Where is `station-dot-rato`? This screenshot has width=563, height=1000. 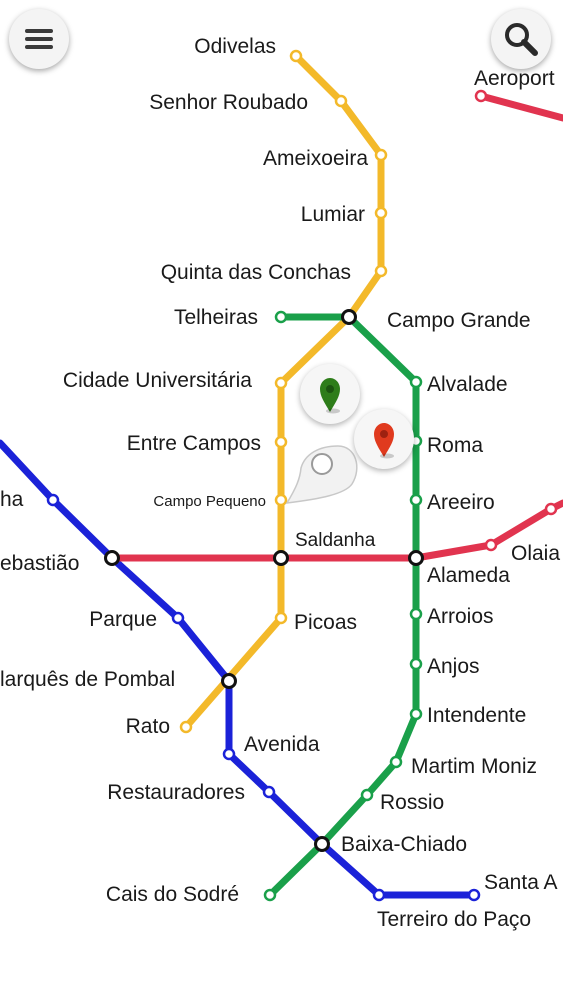
station-dot-rato is located at coordinates (186, 727).